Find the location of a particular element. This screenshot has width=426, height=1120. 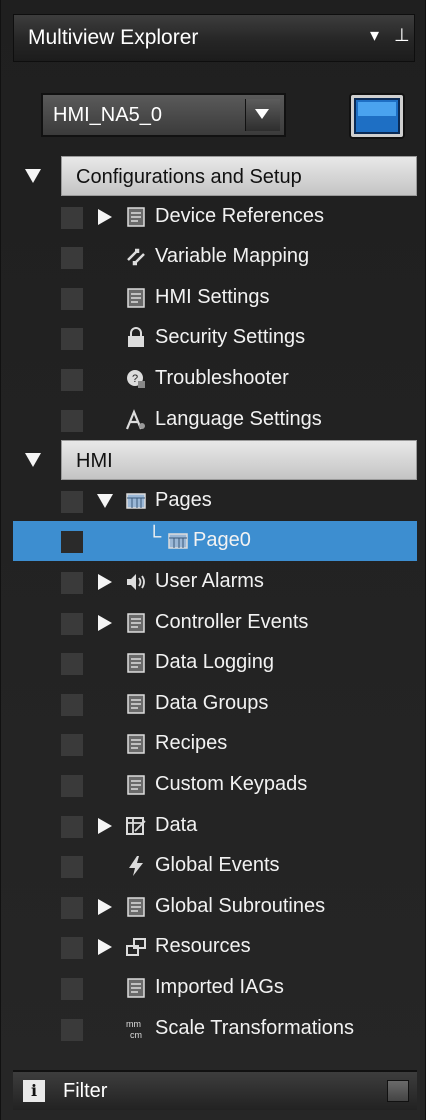

device-screen-icon is located at coordinates (377, 116).